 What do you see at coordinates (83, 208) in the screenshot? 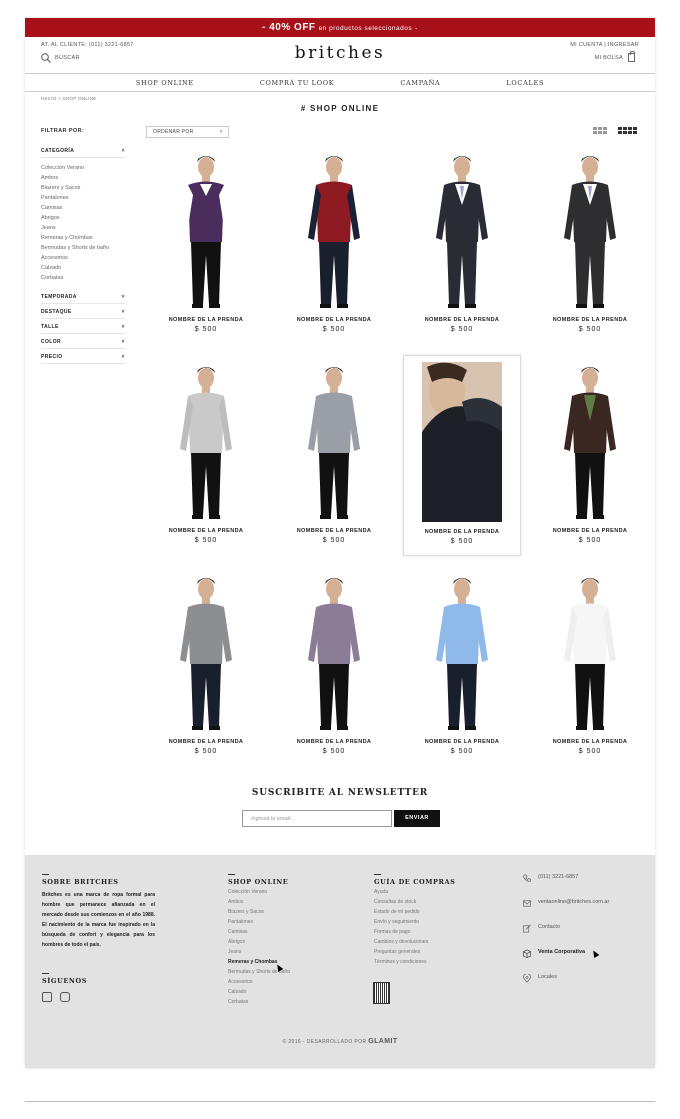
I see `category-item: Camisas` at bounding box center [83, 208].